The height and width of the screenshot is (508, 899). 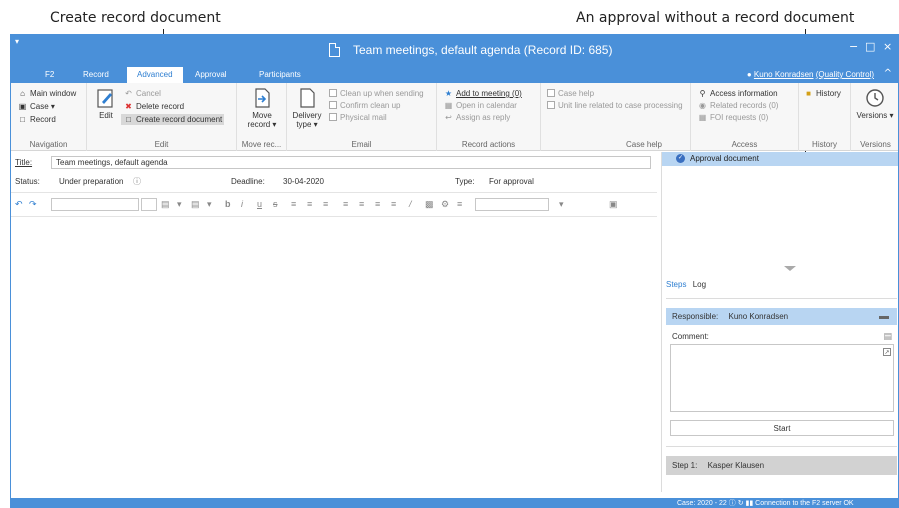 What do you see at coordinates (781, 316) in the screenshot?
I see `responsible-row: Responsible: Kuno Konradsen ▬` at bounding box center [781, 316].